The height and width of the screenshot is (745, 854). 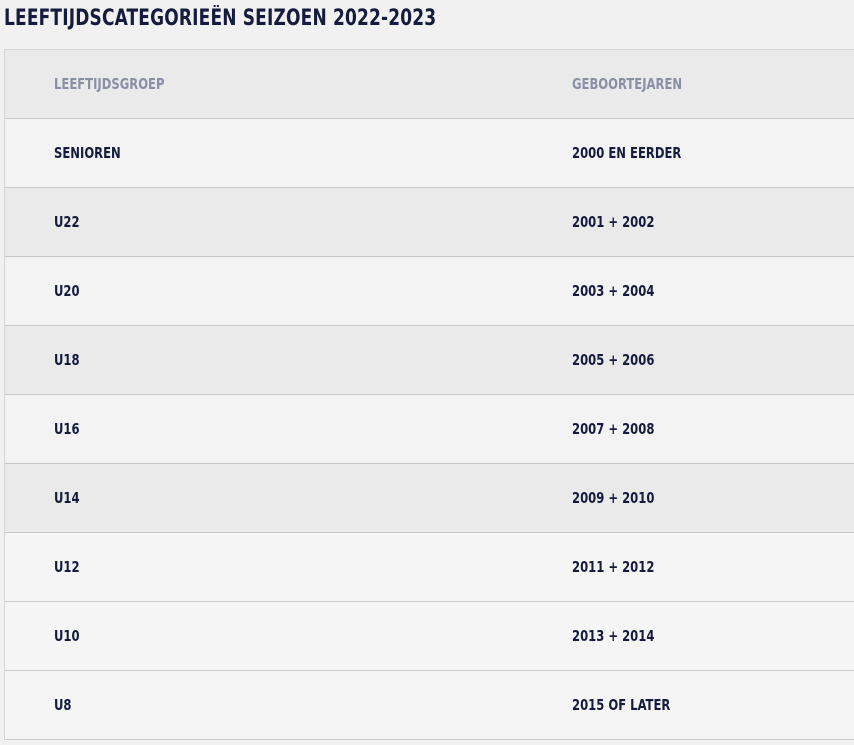 What do you see at coordinates (87, 153) in the screenshot?
I see `age-group-cell: SENIOREN` at bounding box center [87, 153].